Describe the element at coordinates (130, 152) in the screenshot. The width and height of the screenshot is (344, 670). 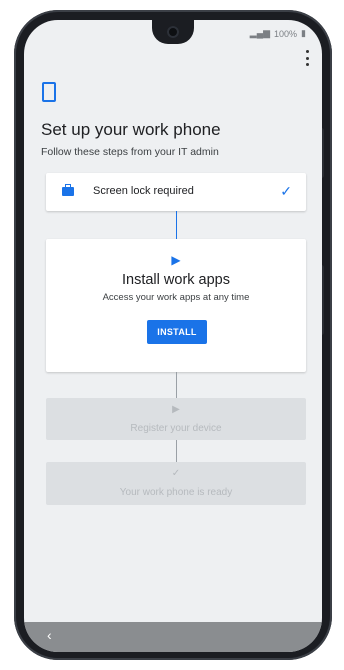
I see `page-subtitle: Follow these steps from your IT admin` at that location.